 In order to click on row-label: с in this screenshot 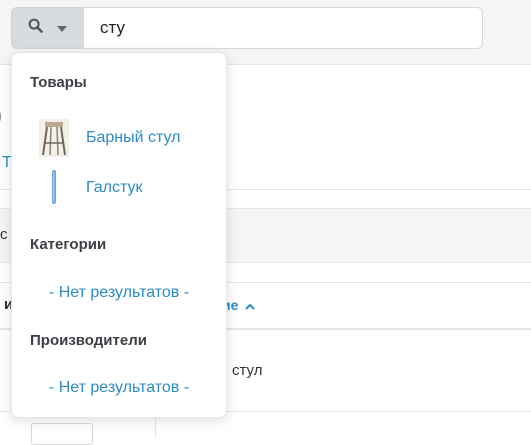, I will do `click(4, 234)`.